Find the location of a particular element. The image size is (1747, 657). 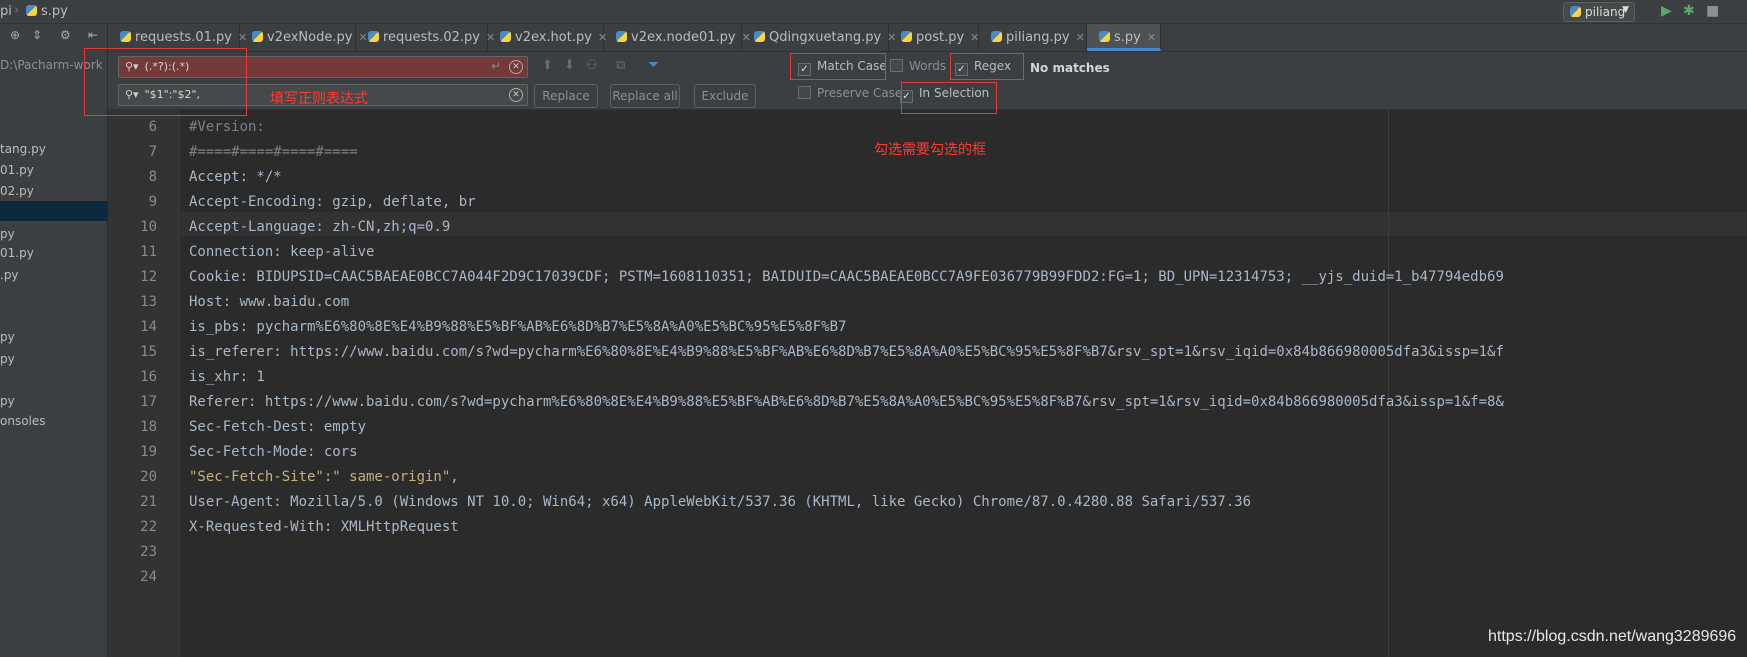

preserve-case-checkbox: Preserve Case is located at coordinates (850, 93).